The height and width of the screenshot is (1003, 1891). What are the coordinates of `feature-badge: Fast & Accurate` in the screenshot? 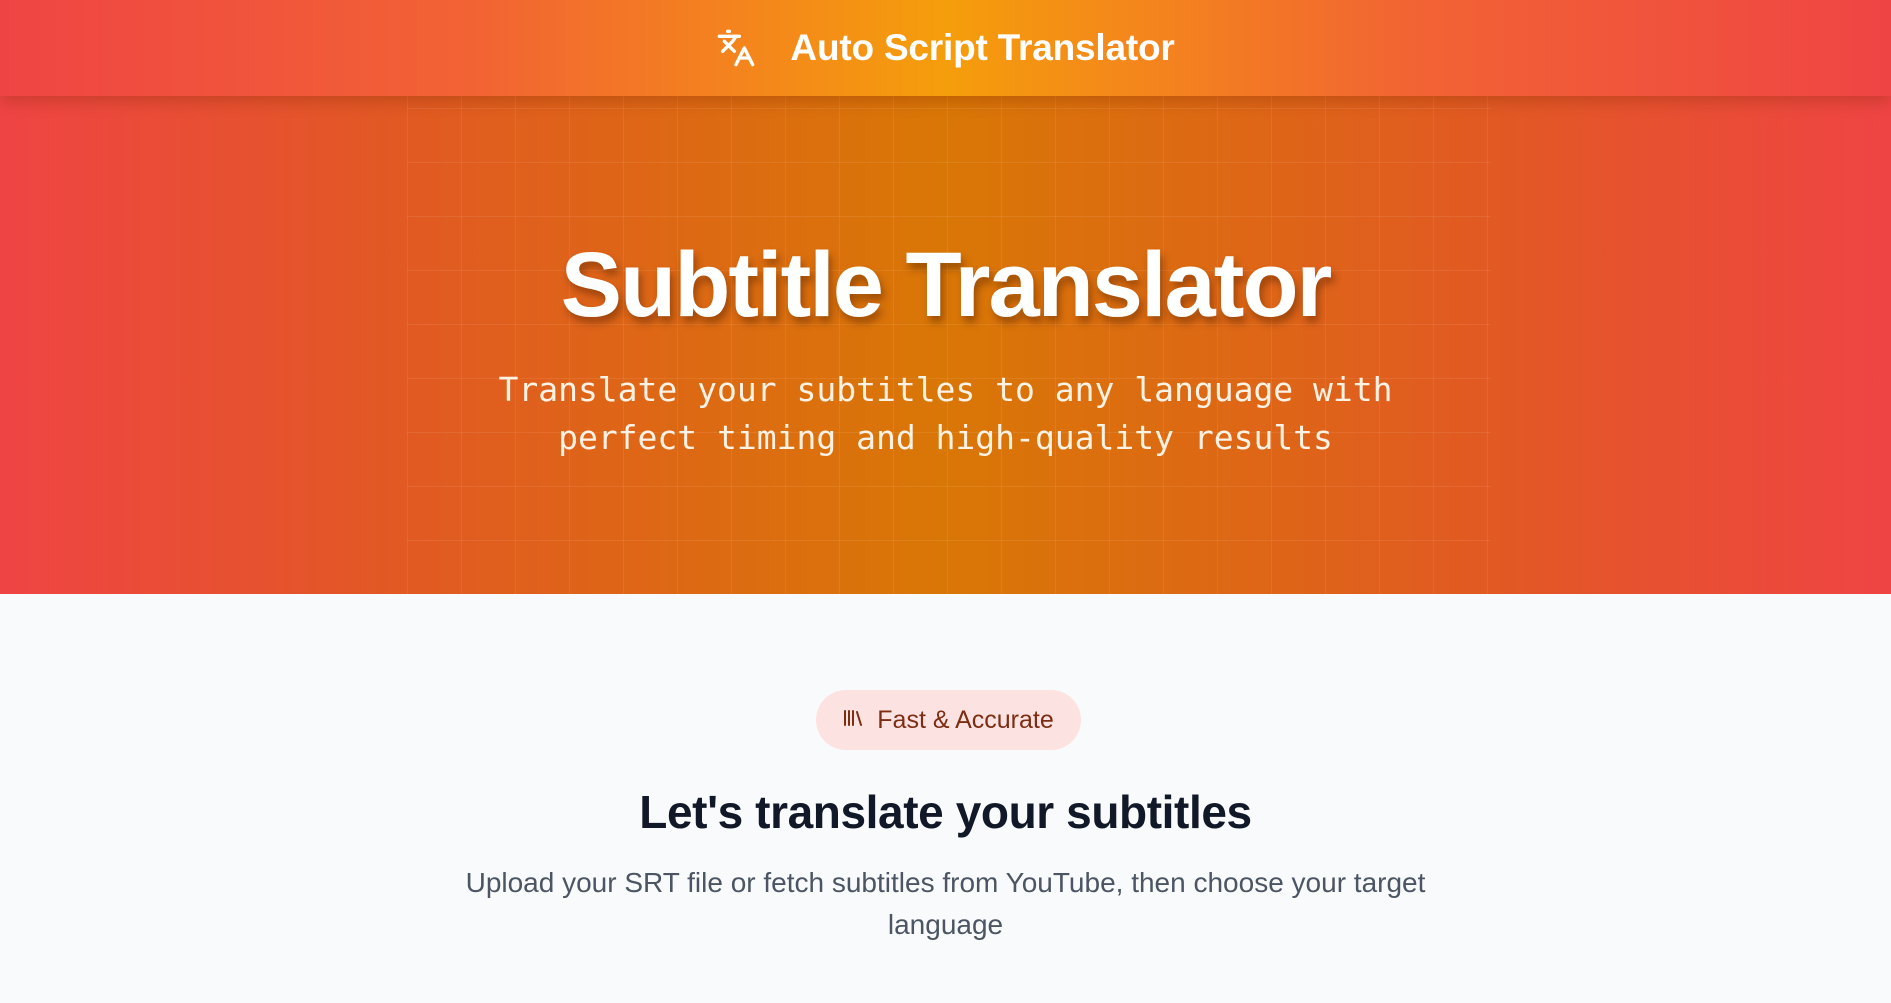 It's located at (948, 720).